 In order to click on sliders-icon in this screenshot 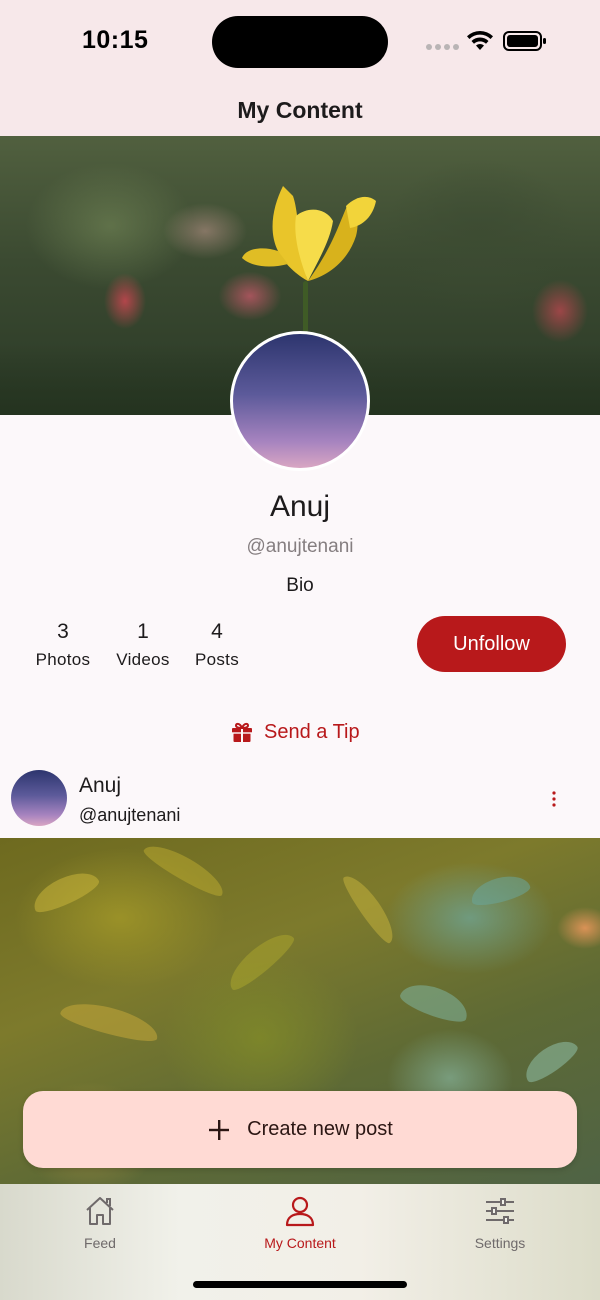, I will do `click(500, 1211)`.